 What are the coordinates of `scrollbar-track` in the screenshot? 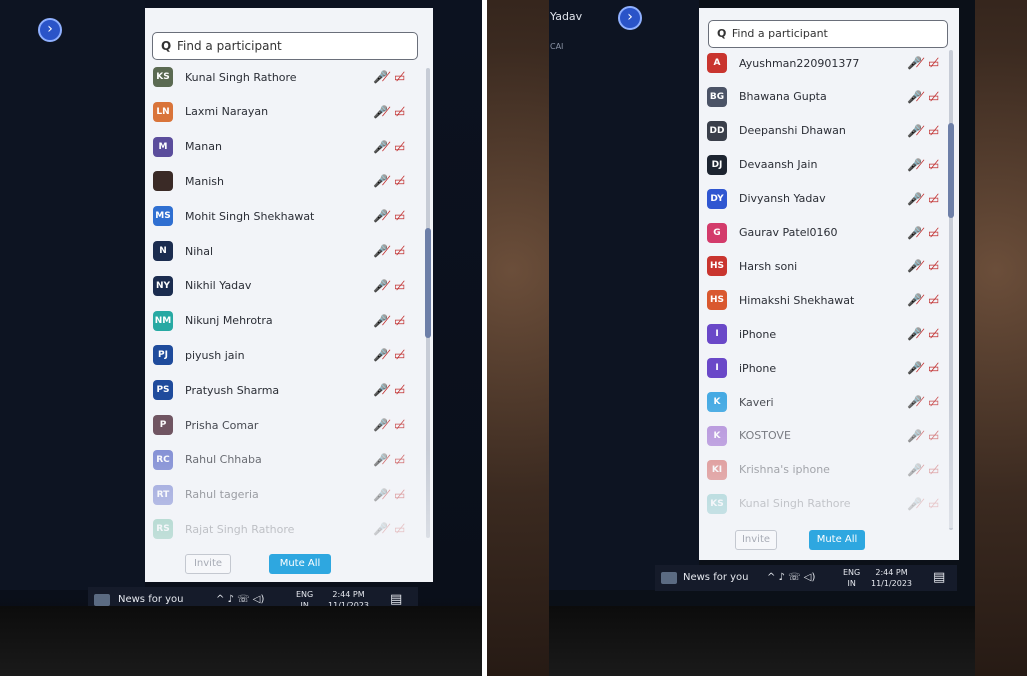 It's located at (951, 290).